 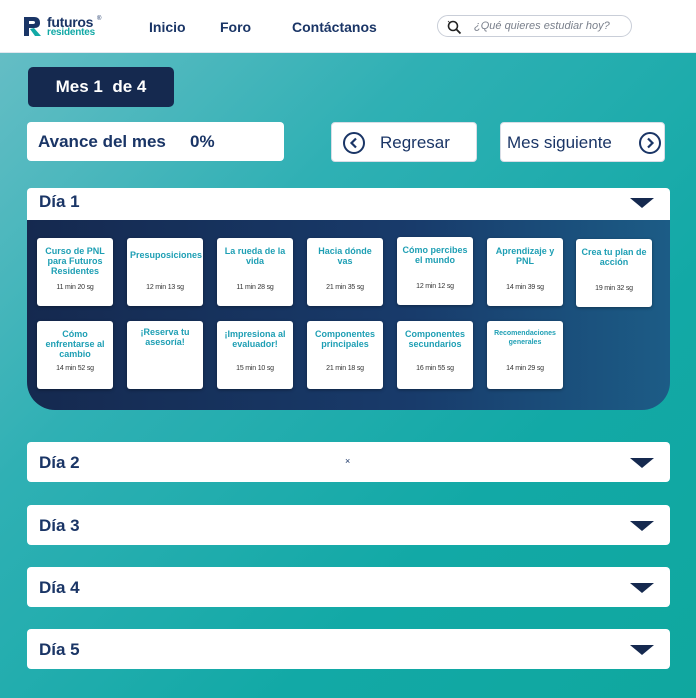 I want to click on progress-label: Avance del mes, so click(x=102, y=141).